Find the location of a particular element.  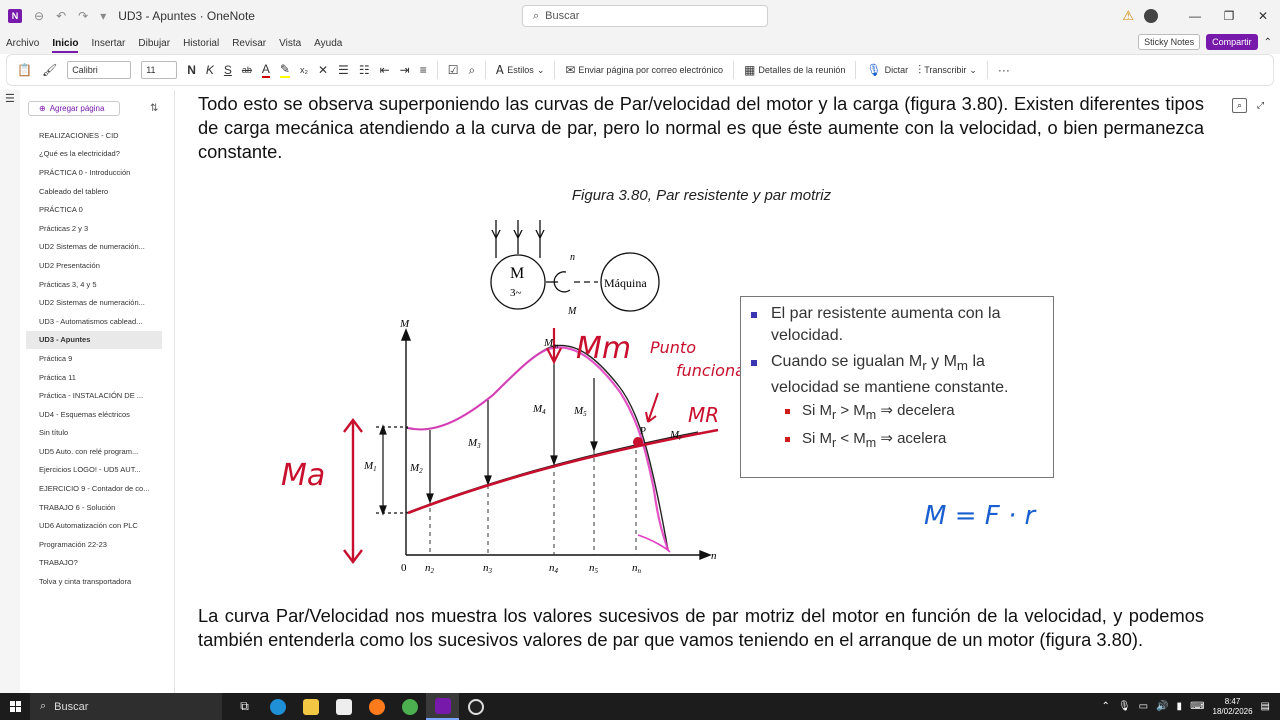

ribbon-collapse-icon: ⌃ is located at coordinates (1268, 42).